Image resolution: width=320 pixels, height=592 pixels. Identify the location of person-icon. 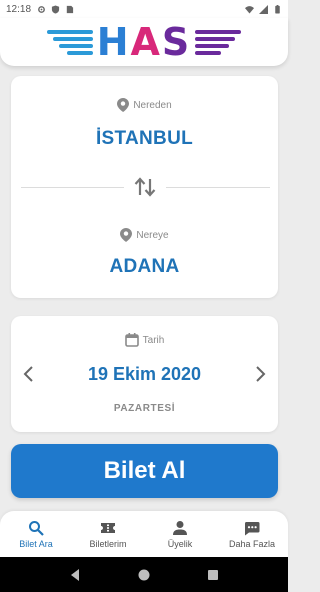
(180, 527).